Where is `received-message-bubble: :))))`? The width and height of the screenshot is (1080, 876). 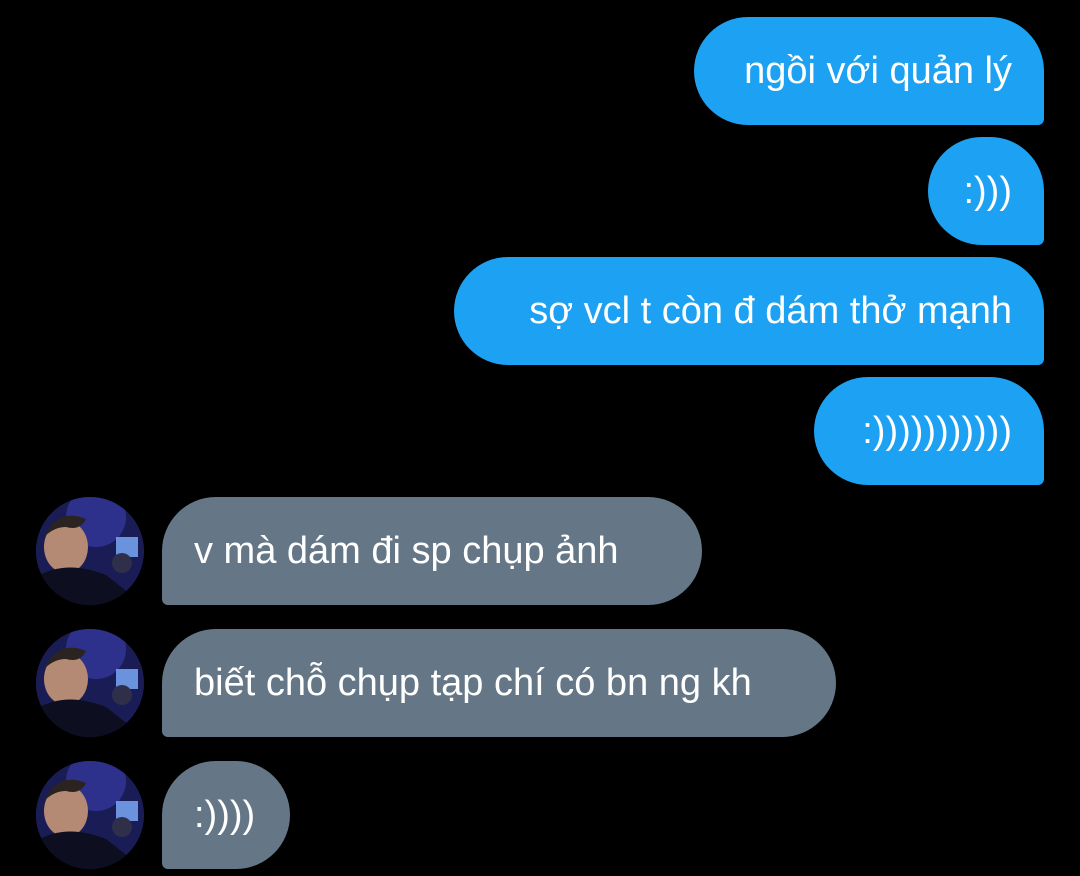 received-message-bubble: :)))) is located at coordinates (226, 815).